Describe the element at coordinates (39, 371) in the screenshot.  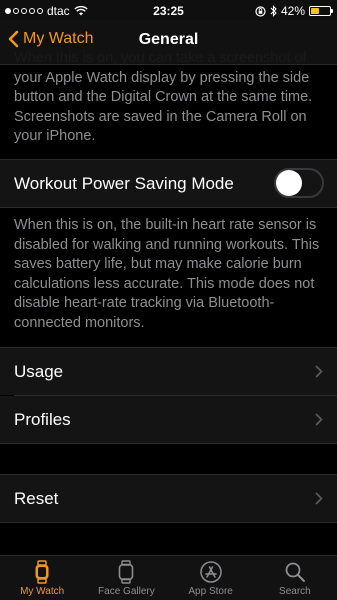
I see `usage-label: Usage` at that location.